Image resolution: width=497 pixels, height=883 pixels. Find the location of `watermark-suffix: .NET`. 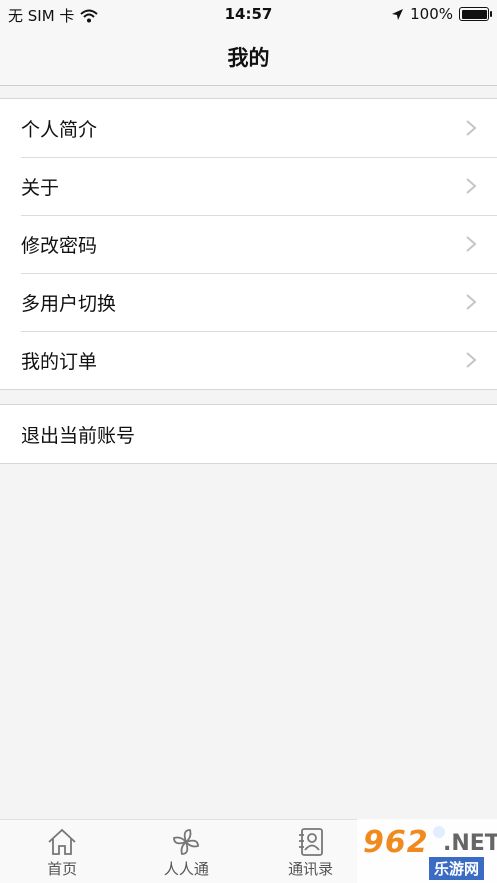

watermark-suffix: .NET is located at coordinates (470, 843).